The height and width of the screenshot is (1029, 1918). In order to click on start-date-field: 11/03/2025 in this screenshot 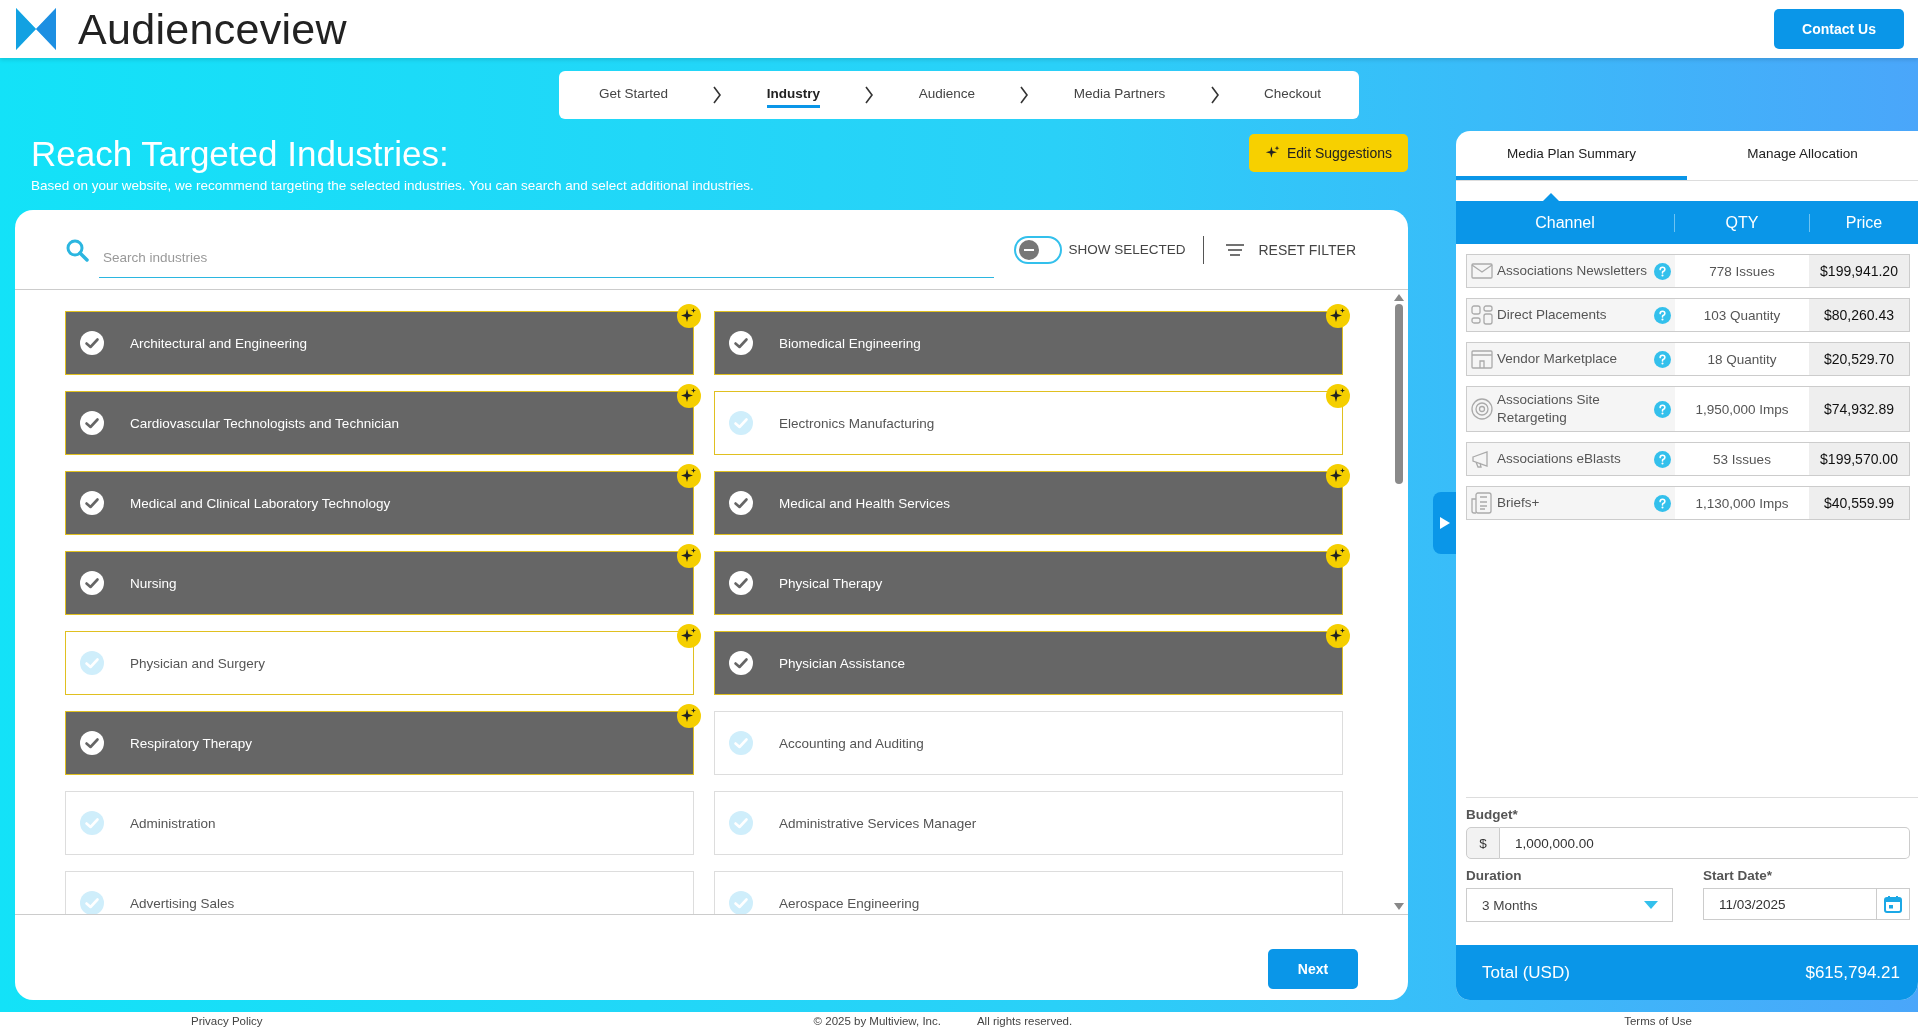, I will do `click(1790, 904)`.